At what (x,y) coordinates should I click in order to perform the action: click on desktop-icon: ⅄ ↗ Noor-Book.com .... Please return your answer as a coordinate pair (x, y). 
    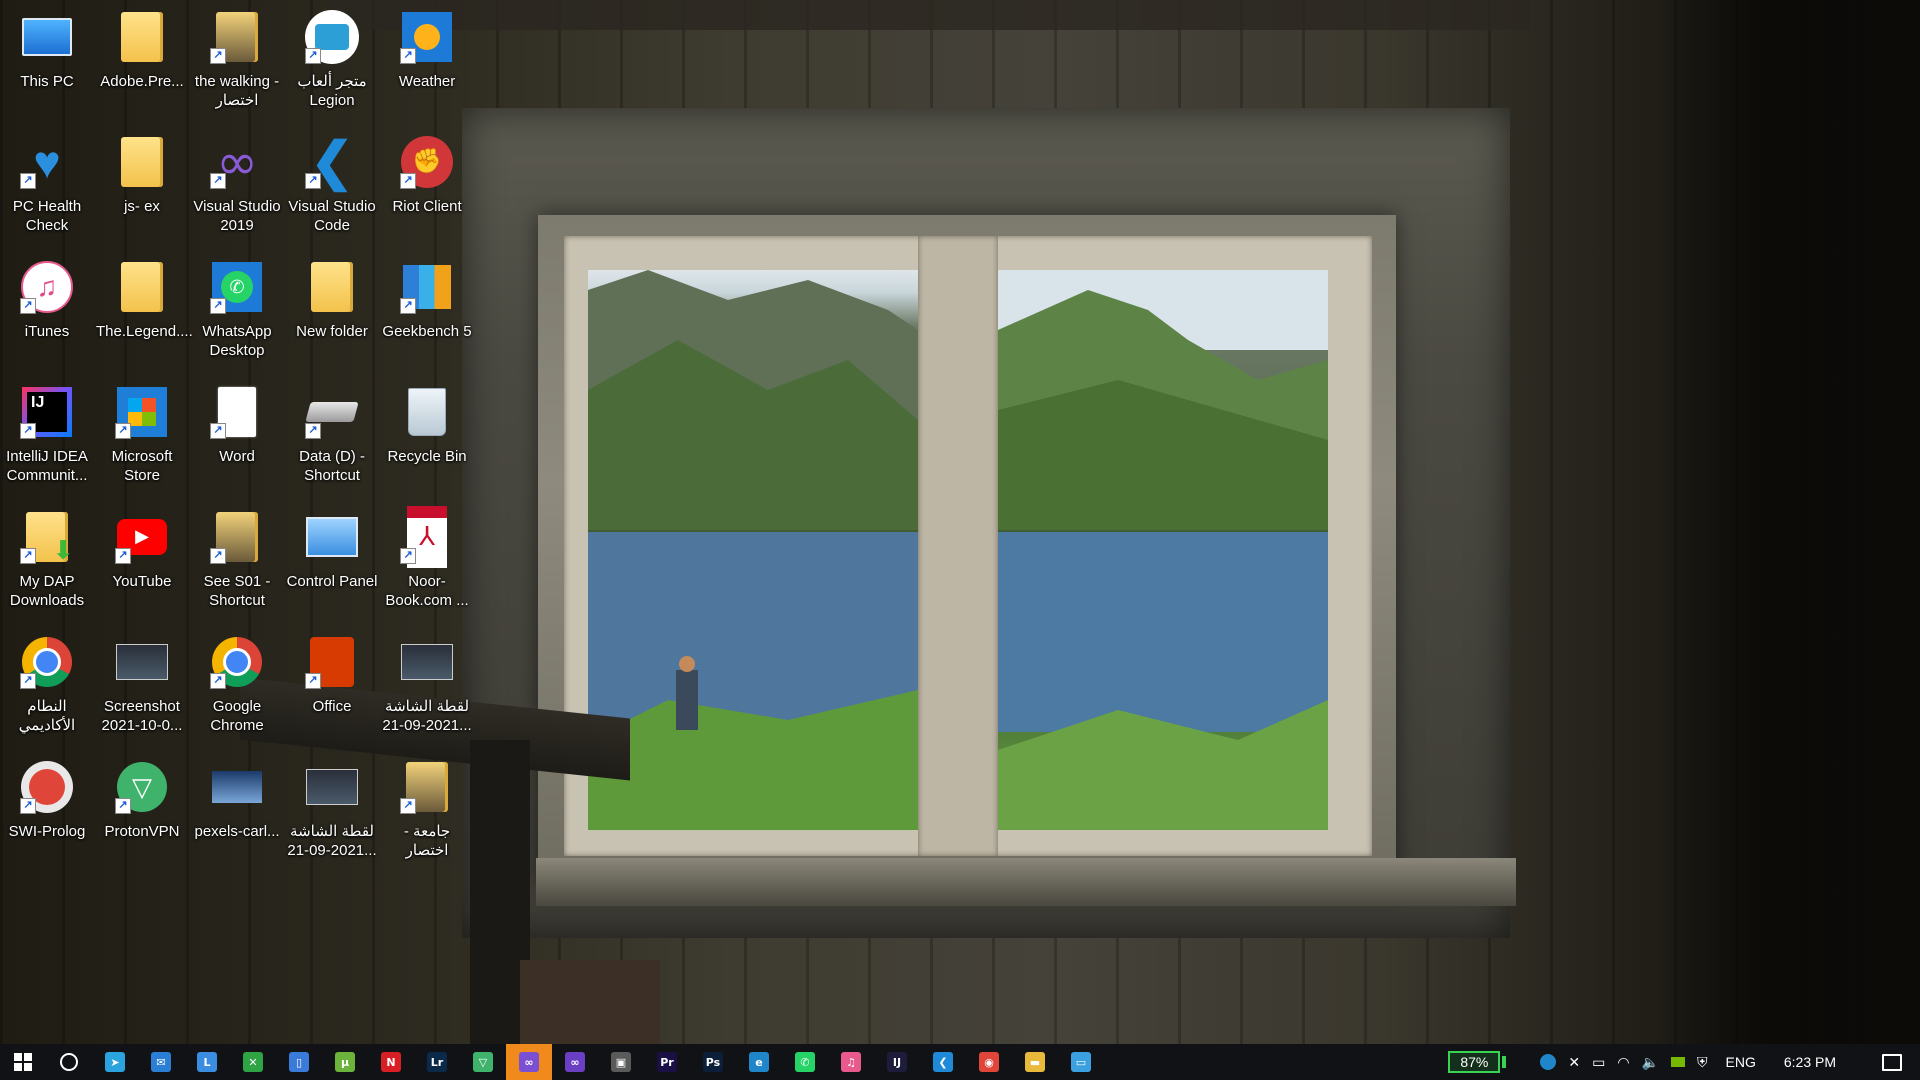
    Looking at the image, I should click on (427, 557).